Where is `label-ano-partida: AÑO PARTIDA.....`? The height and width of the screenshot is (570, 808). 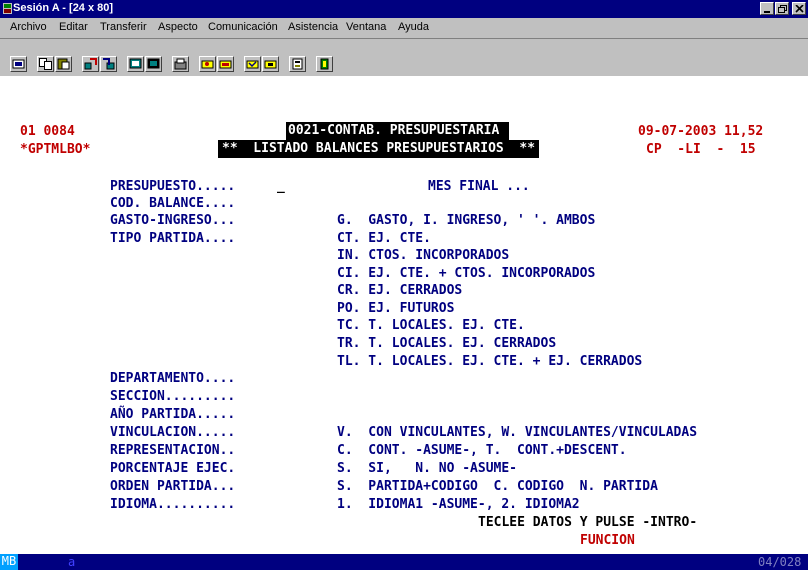 label-ano-partida: AÑO PARTIDA..... is located at coordinates (173, 414).